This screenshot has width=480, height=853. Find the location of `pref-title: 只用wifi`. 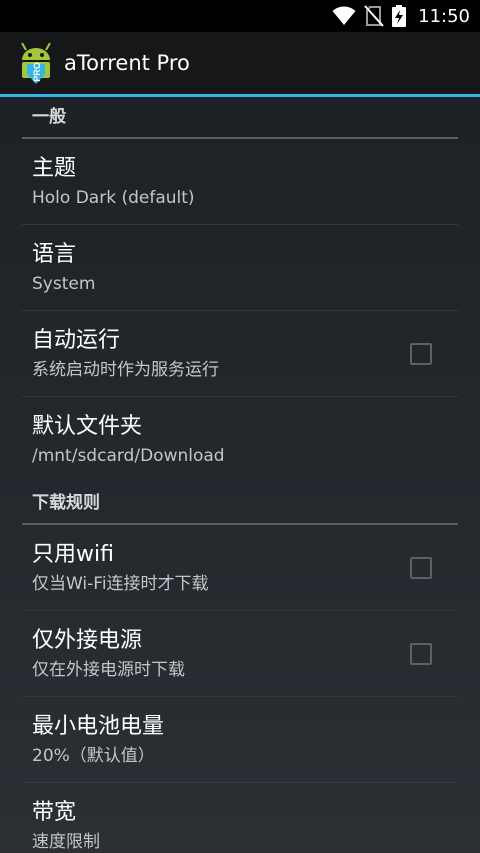

pref-title: 只用wifi is located at coordinates (73, 554).